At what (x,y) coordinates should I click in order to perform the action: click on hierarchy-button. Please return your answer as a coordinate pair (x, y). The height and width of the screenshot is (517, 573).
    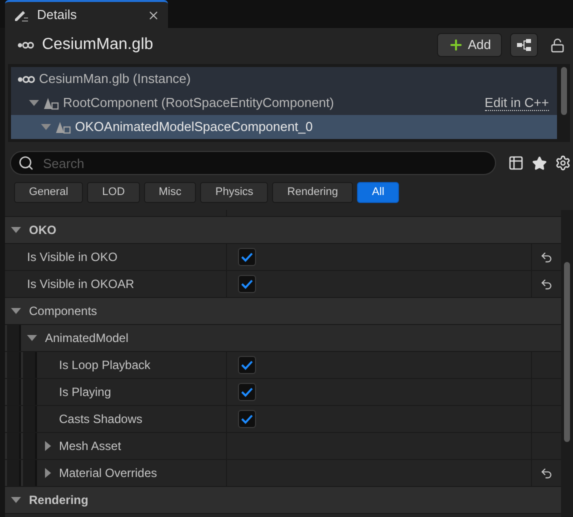
    Looking at the image, I should click on (524, 45).